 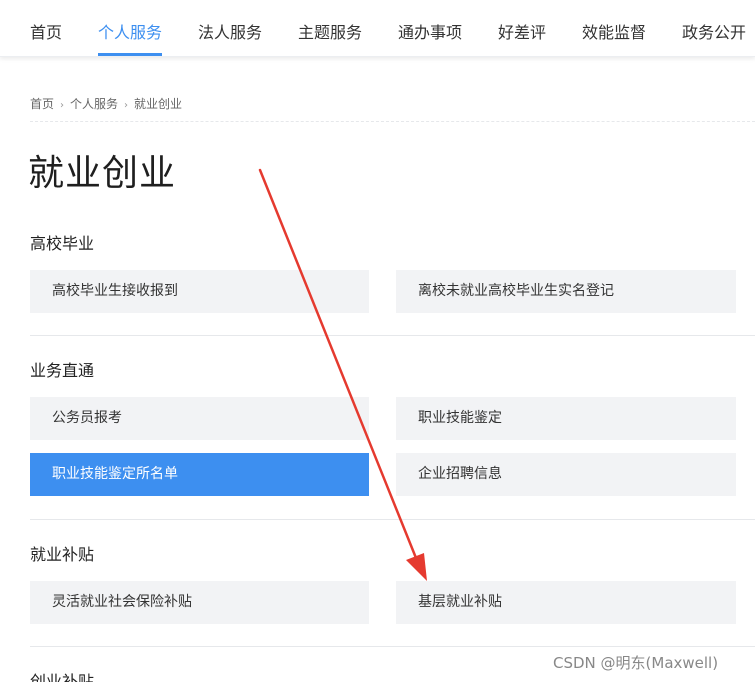 What do you see at coordinates (62, 677) in the screenshot?
I see `section-title-startup-subsidy: 创业补贴` at bounding box center [62, 677].